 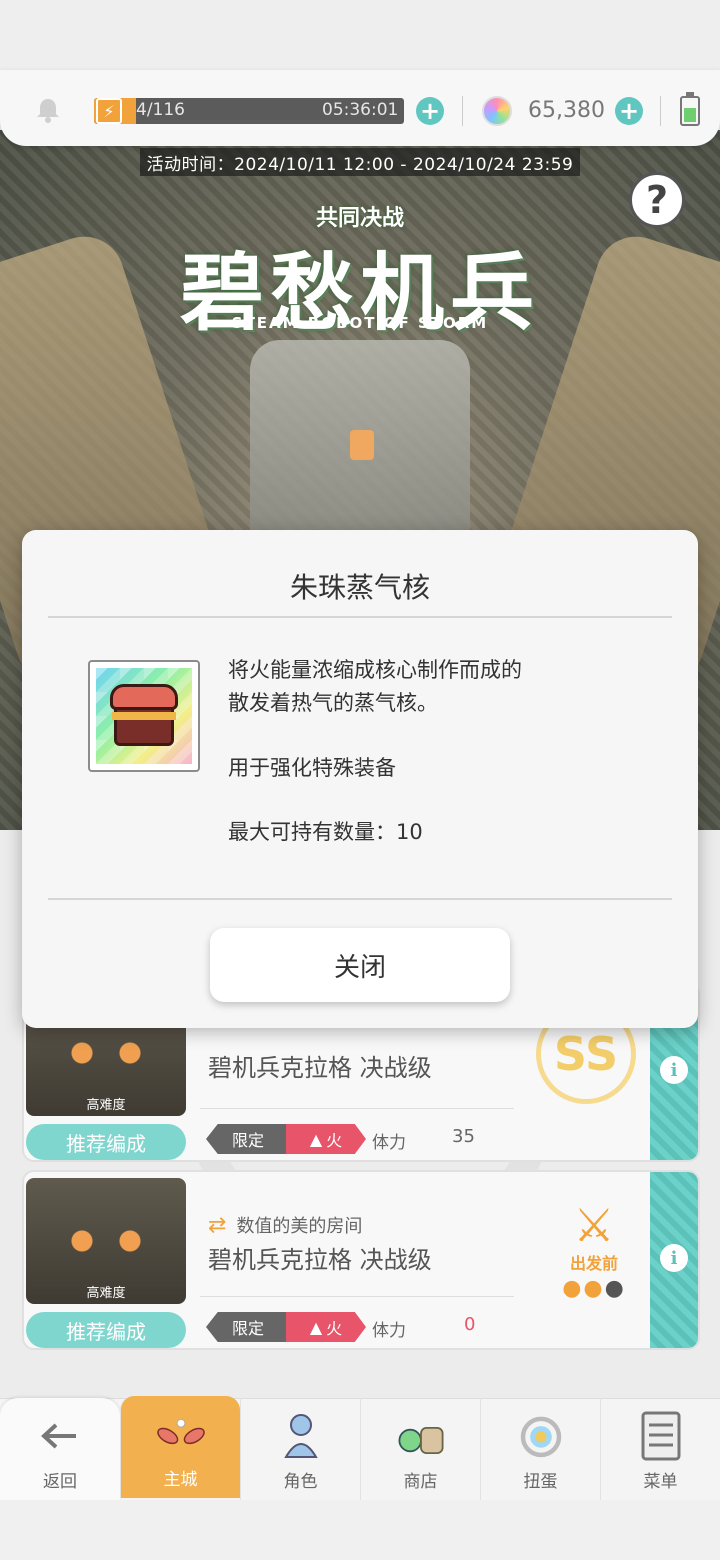 What do you see at coordinates (360, 162) in the screenshot?
I see `event-time-label: 活动时间：2024/10/11 12:00 - 2024/10/24 23:59` at bounding box center [360, 162].